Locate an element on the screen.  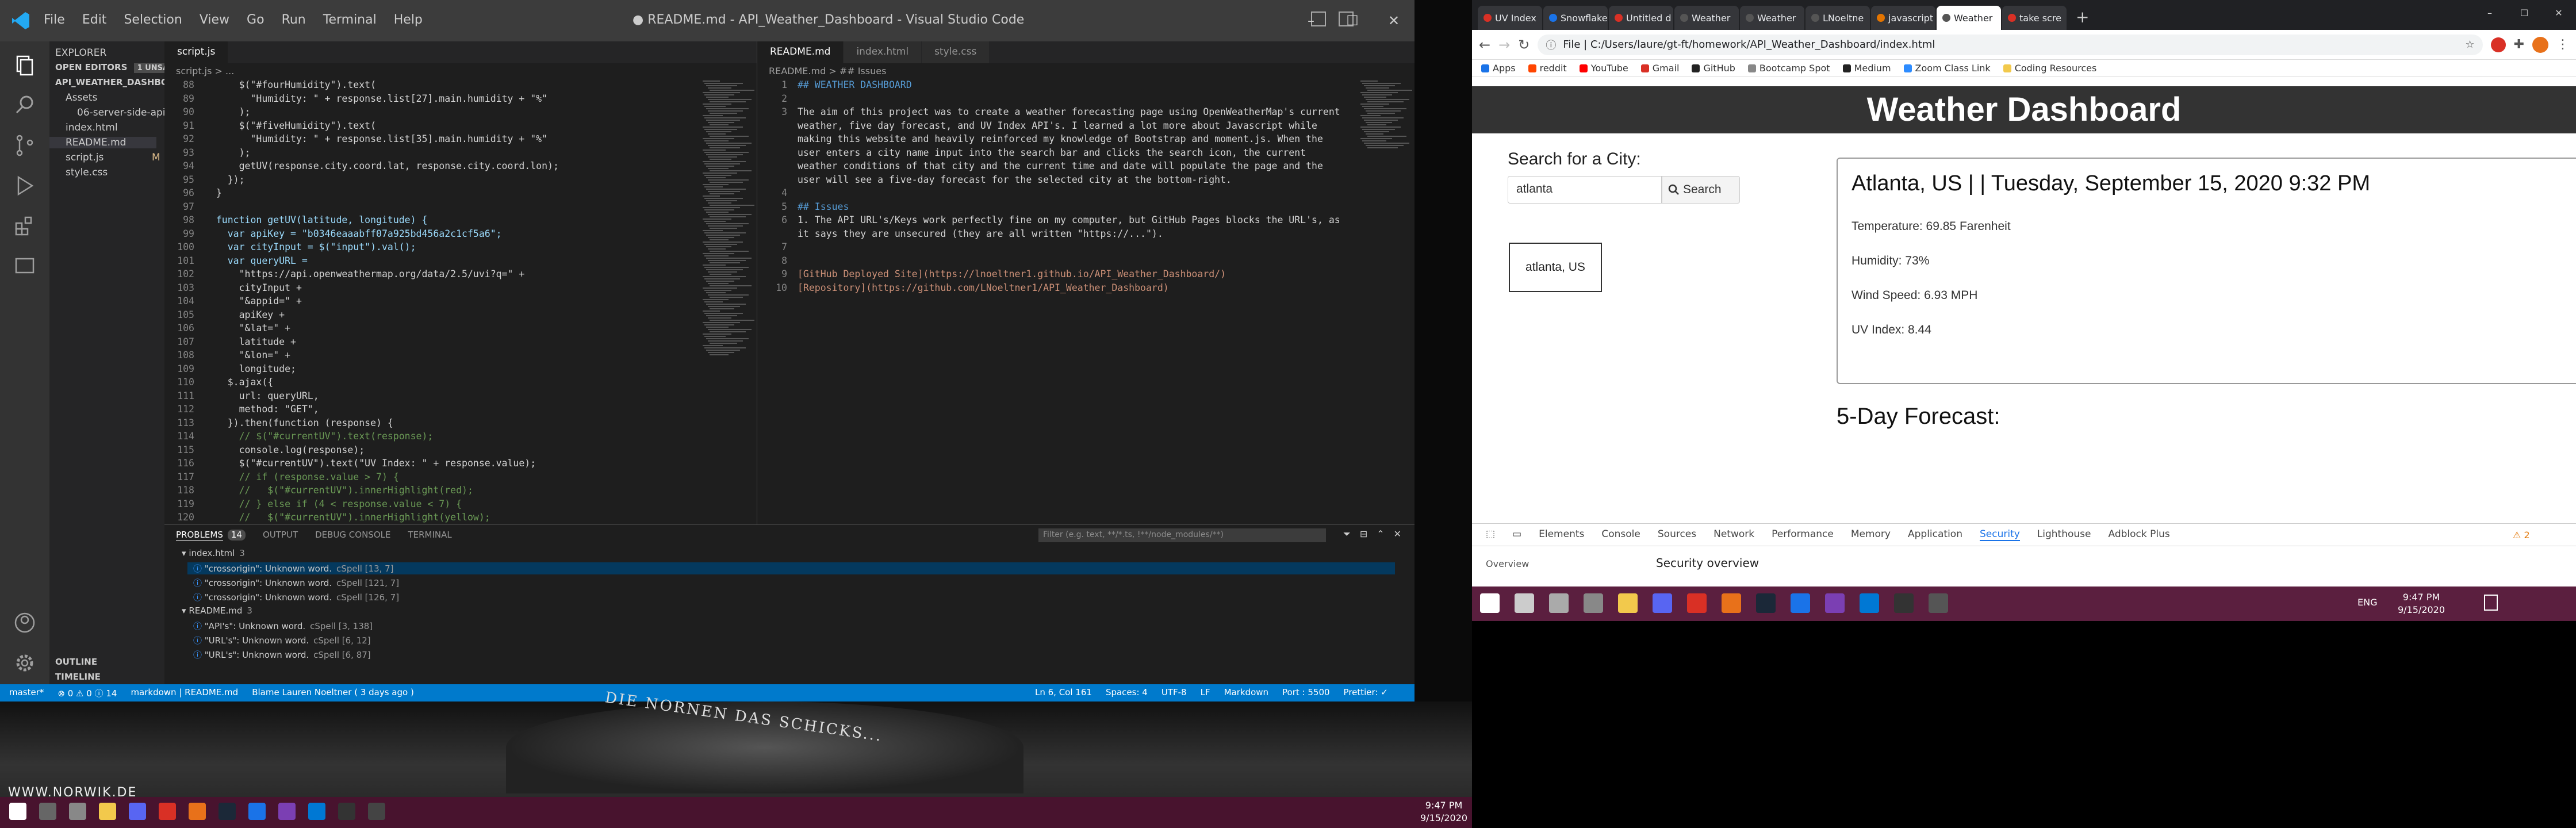
device-toolbar-icon: ▭ is located at coordinates (1516, 534).